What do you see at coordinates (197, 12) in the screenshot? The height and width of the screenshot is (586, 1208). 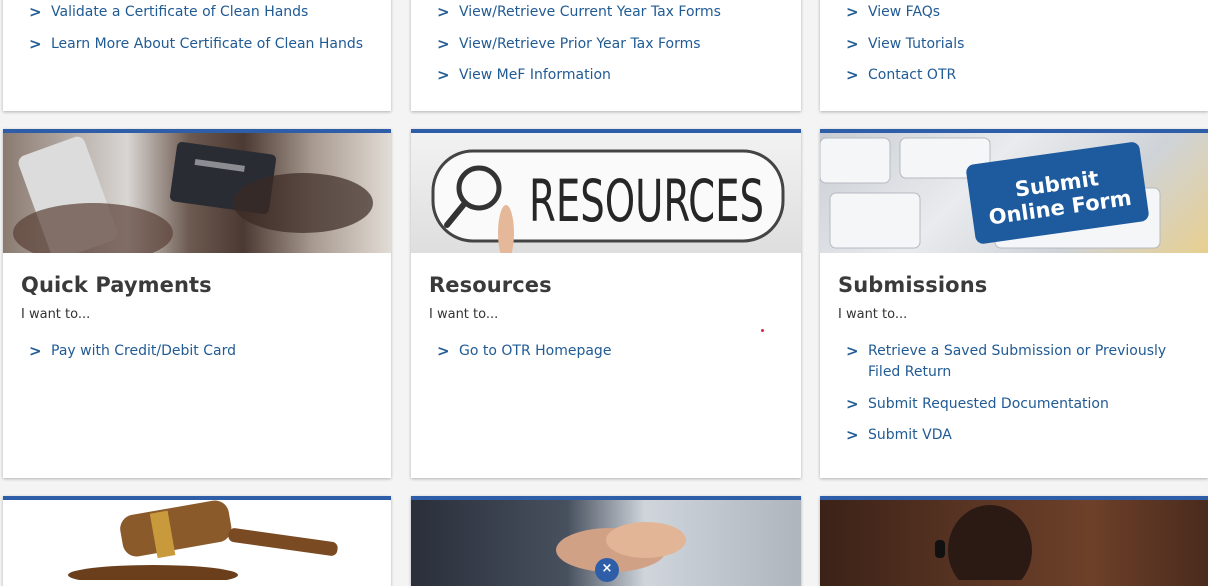 I see `link-validate-certificate: > Validate a Certificate of Clean Hands` at bounding box center [197, 12].